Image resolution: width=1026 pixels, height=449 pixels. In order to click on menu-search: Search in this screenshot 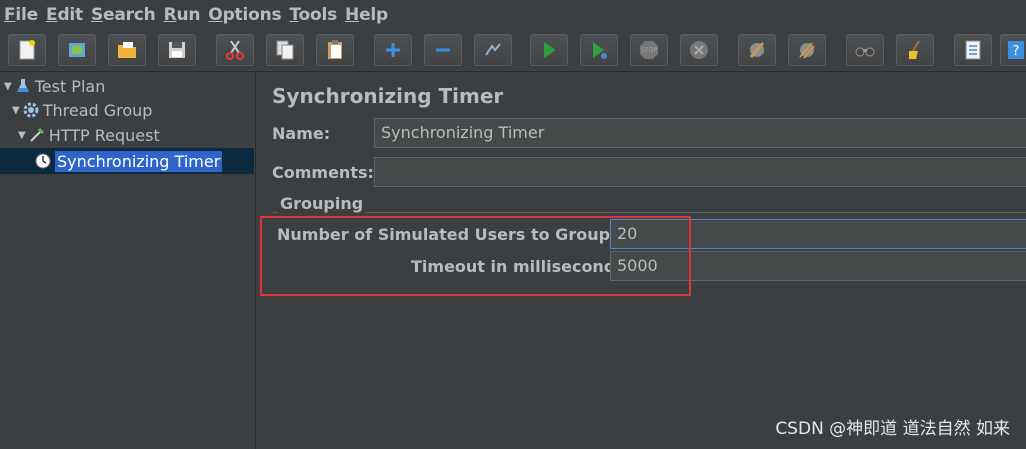, I will do `click(123, 15)`.